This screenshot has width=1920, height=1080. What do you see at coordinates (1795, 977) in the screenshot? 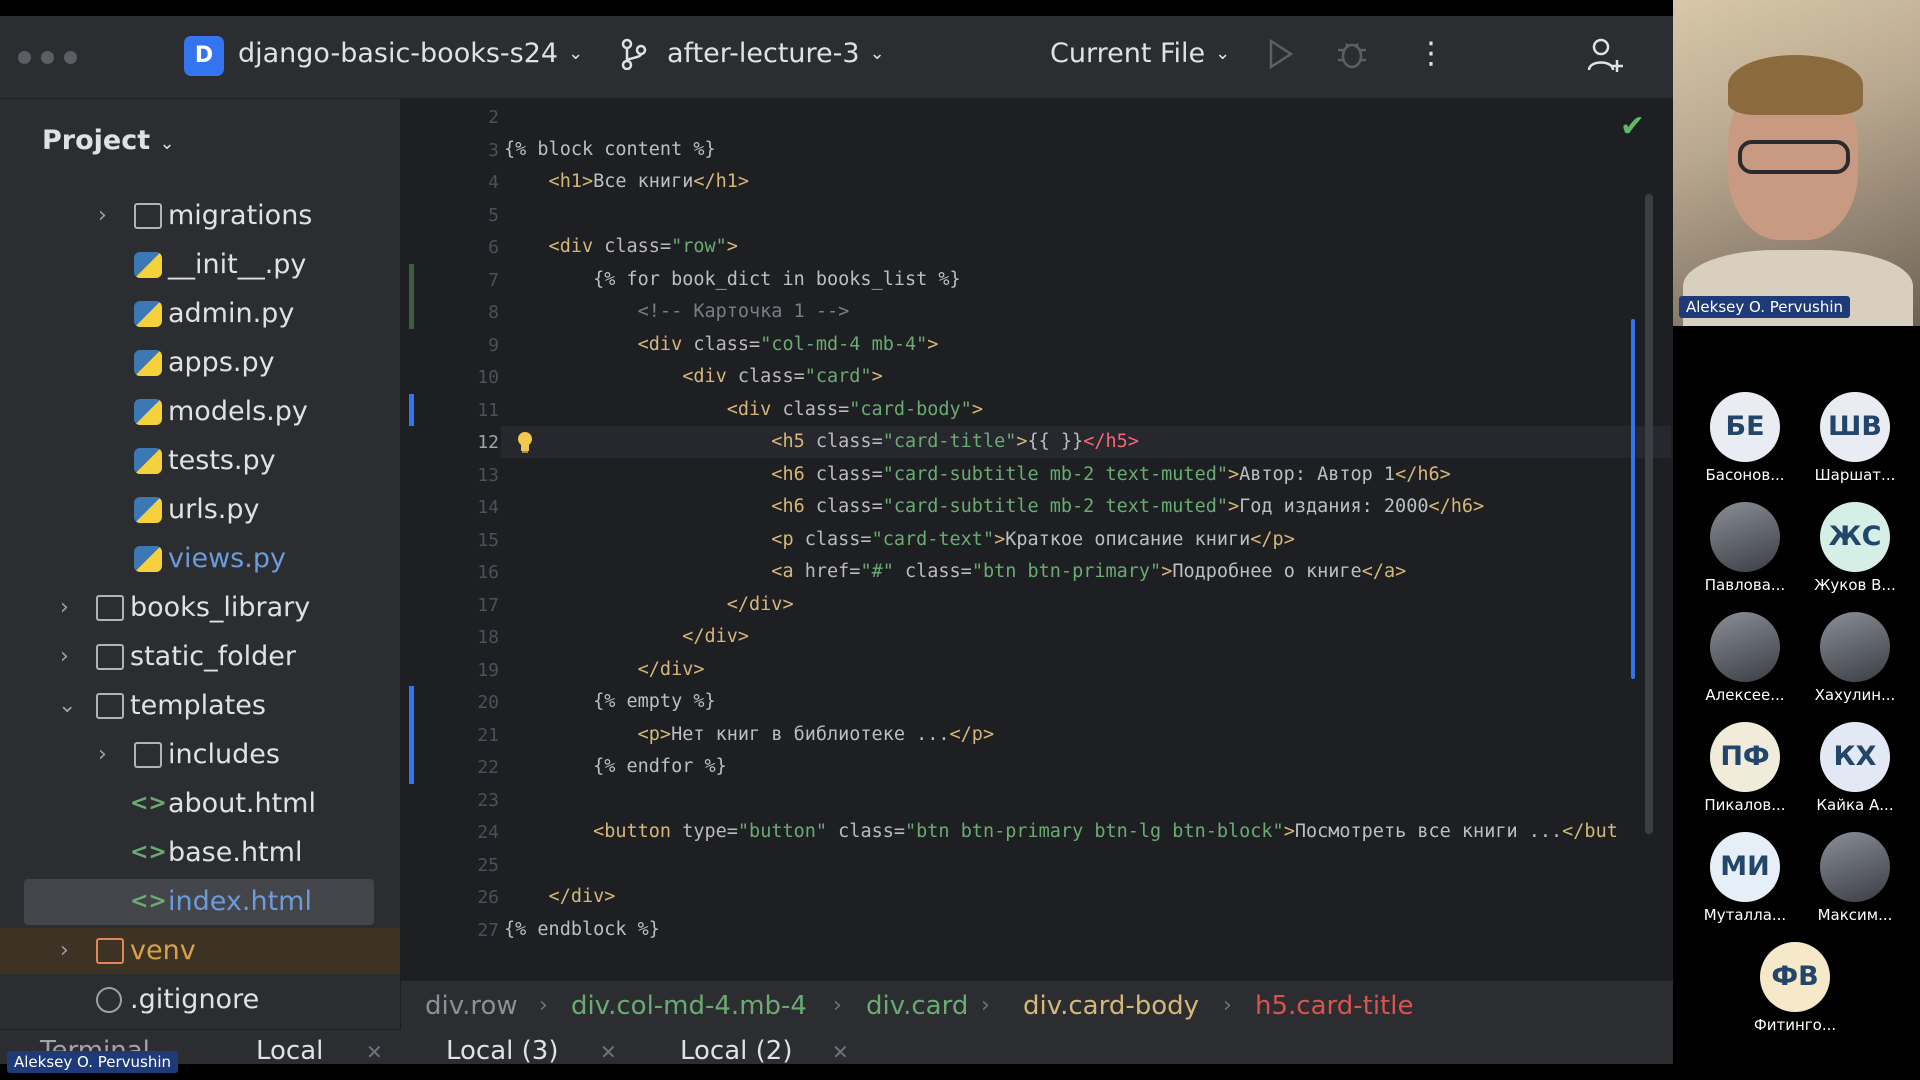
I see `avatar: ФВ` at bounding box center [1795, 977].